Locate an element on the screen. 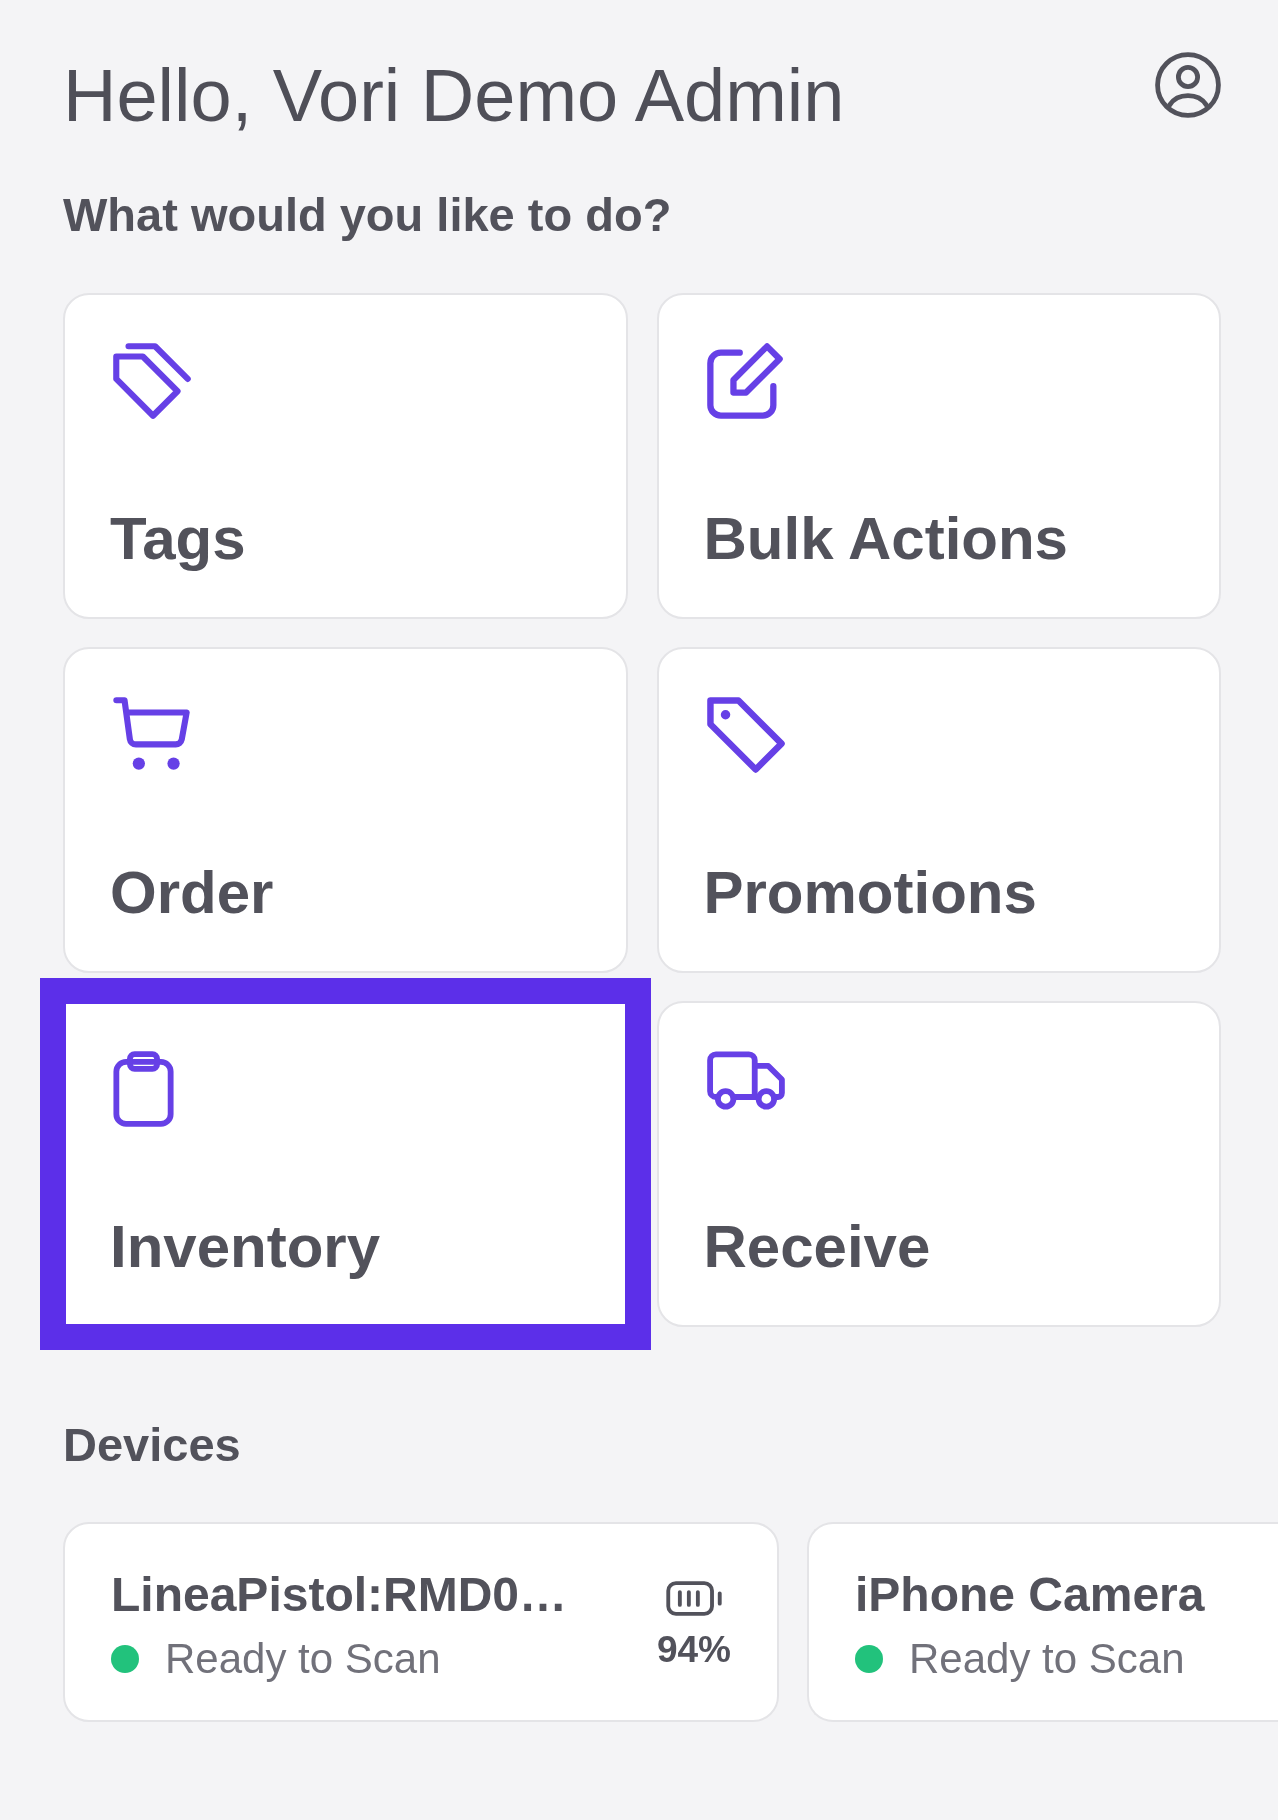 This screenshot has height=1820, width=1278. action-tile: Receive is located at coordinates (938, 1164).